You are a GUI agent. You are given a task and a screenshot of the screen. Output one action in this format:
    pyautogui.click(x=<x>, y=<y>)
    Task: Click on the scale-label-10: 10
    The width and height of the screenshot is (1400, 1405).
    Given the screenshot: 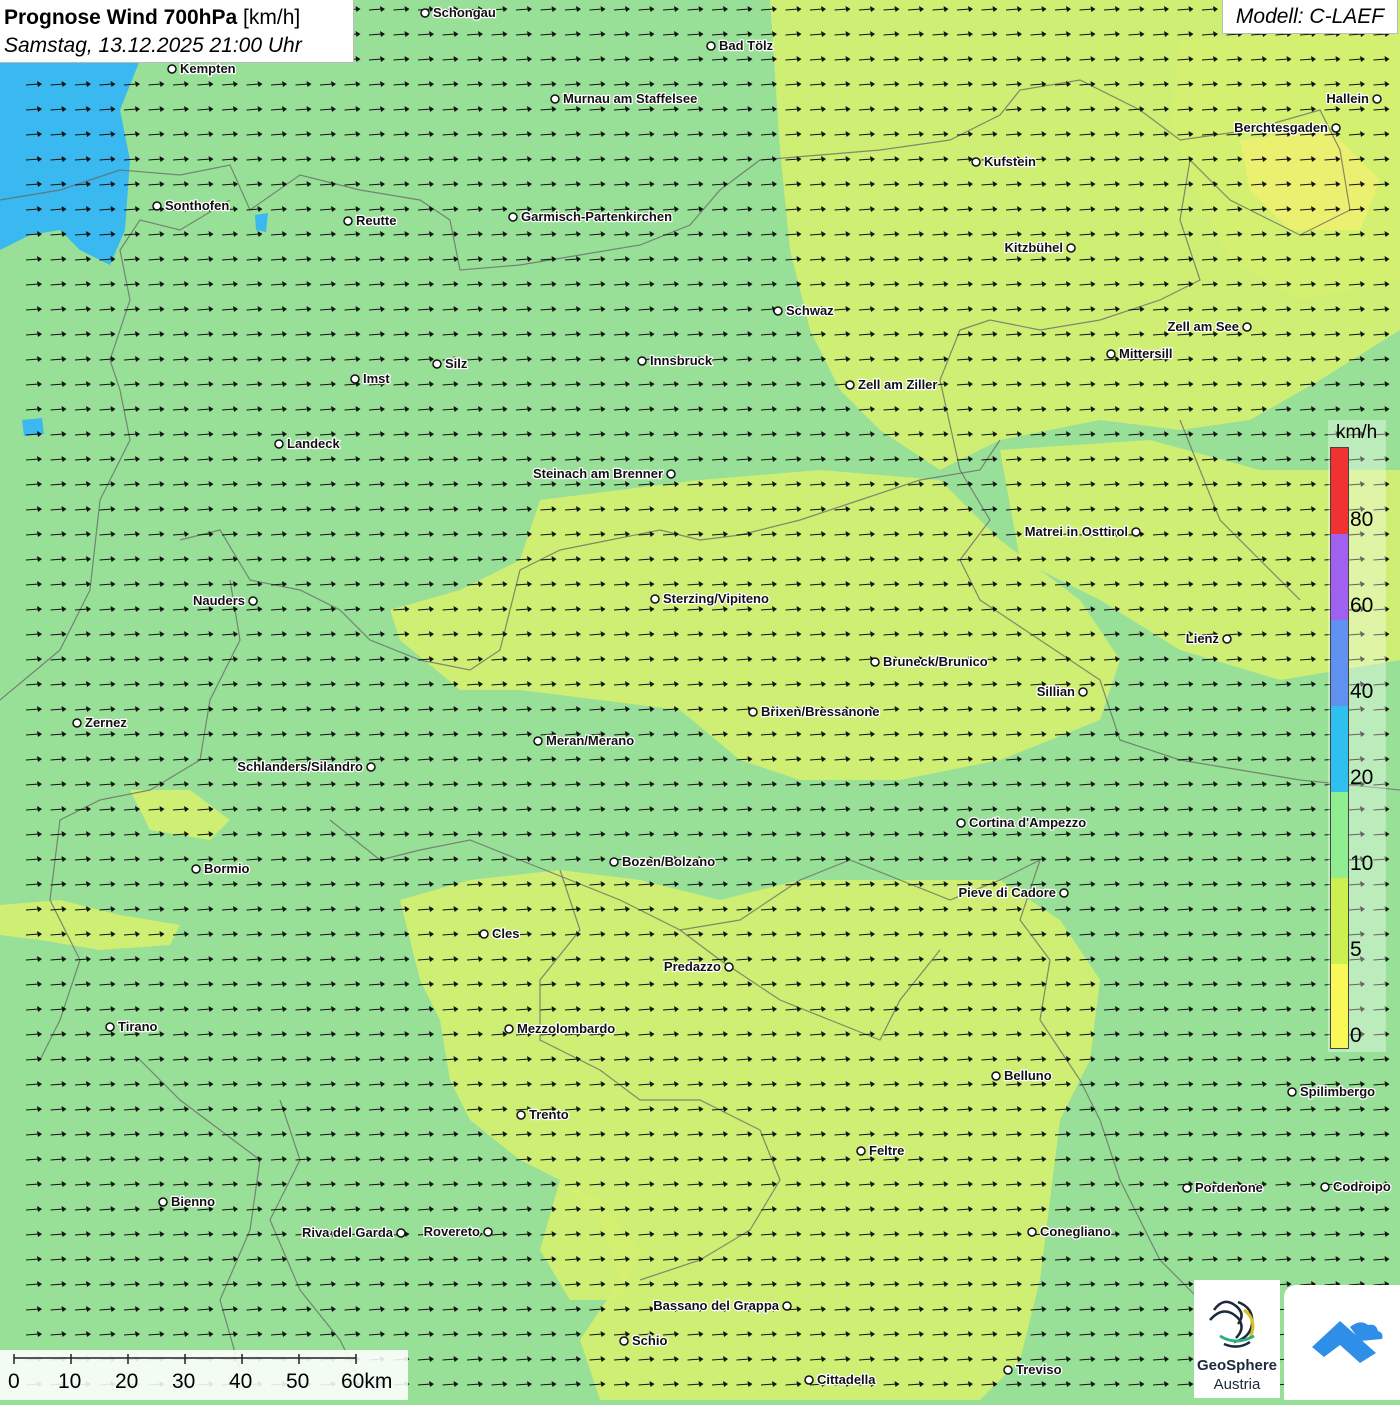 What is the action you would take?
    pyautogui.click(x=70, y=1381)
    